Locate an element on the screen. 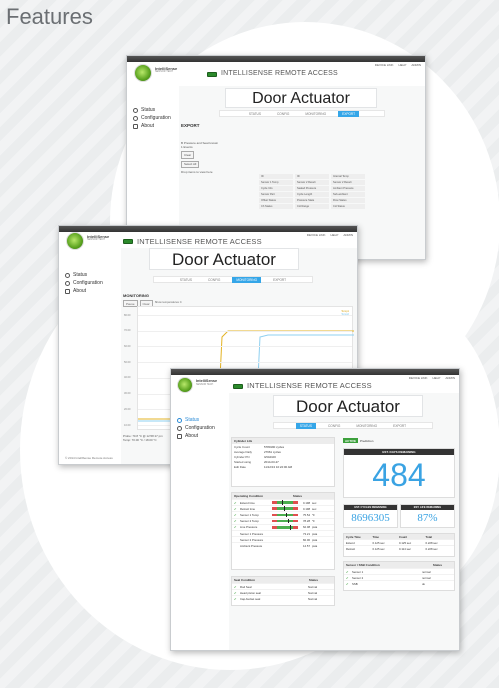 The width and height of the screenshot is (499, 688). clear-button: Clear is located at coordinates (188, 155).